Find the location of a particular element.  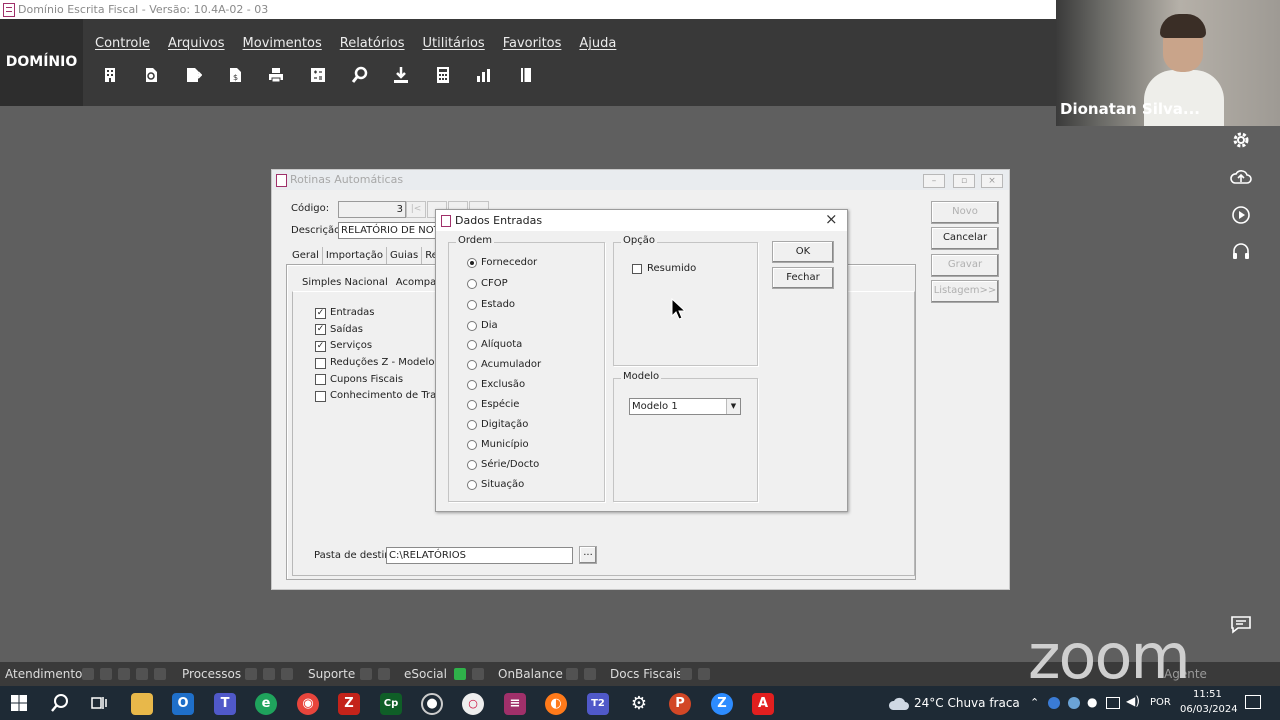

ok-button: OK is located at coordinates (803, 252).